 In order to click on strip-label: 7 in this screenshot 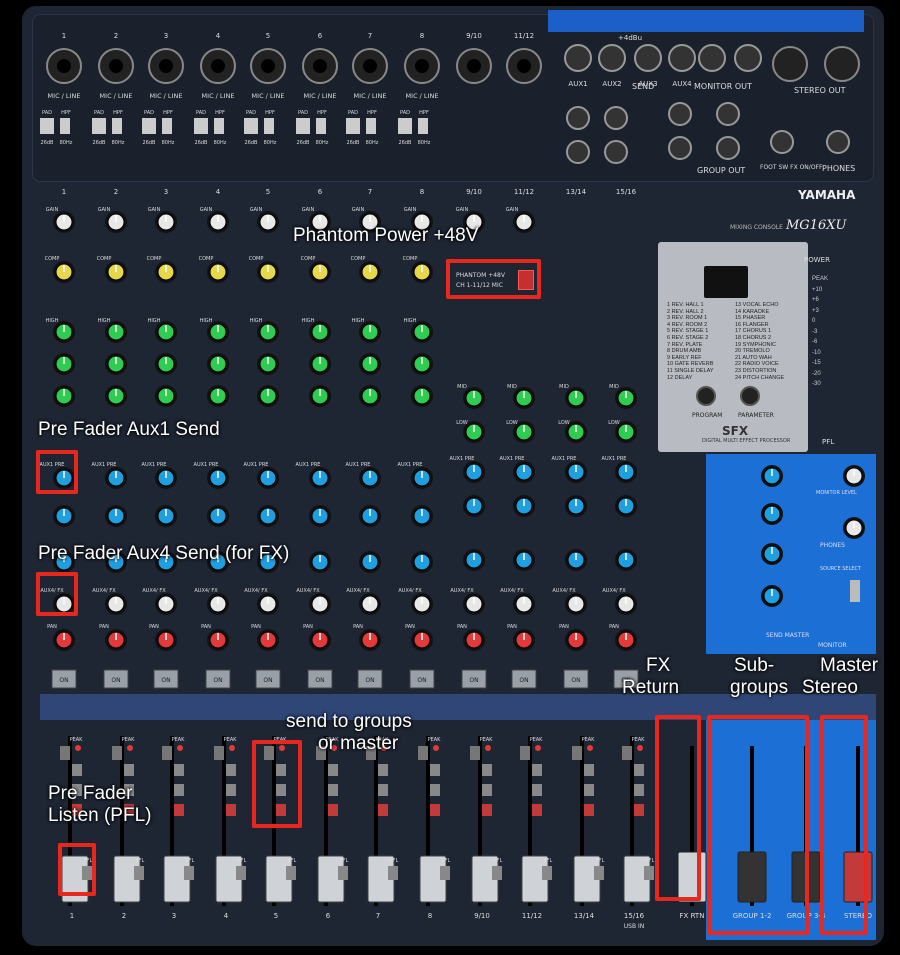, I will do `click(378, 916)`.